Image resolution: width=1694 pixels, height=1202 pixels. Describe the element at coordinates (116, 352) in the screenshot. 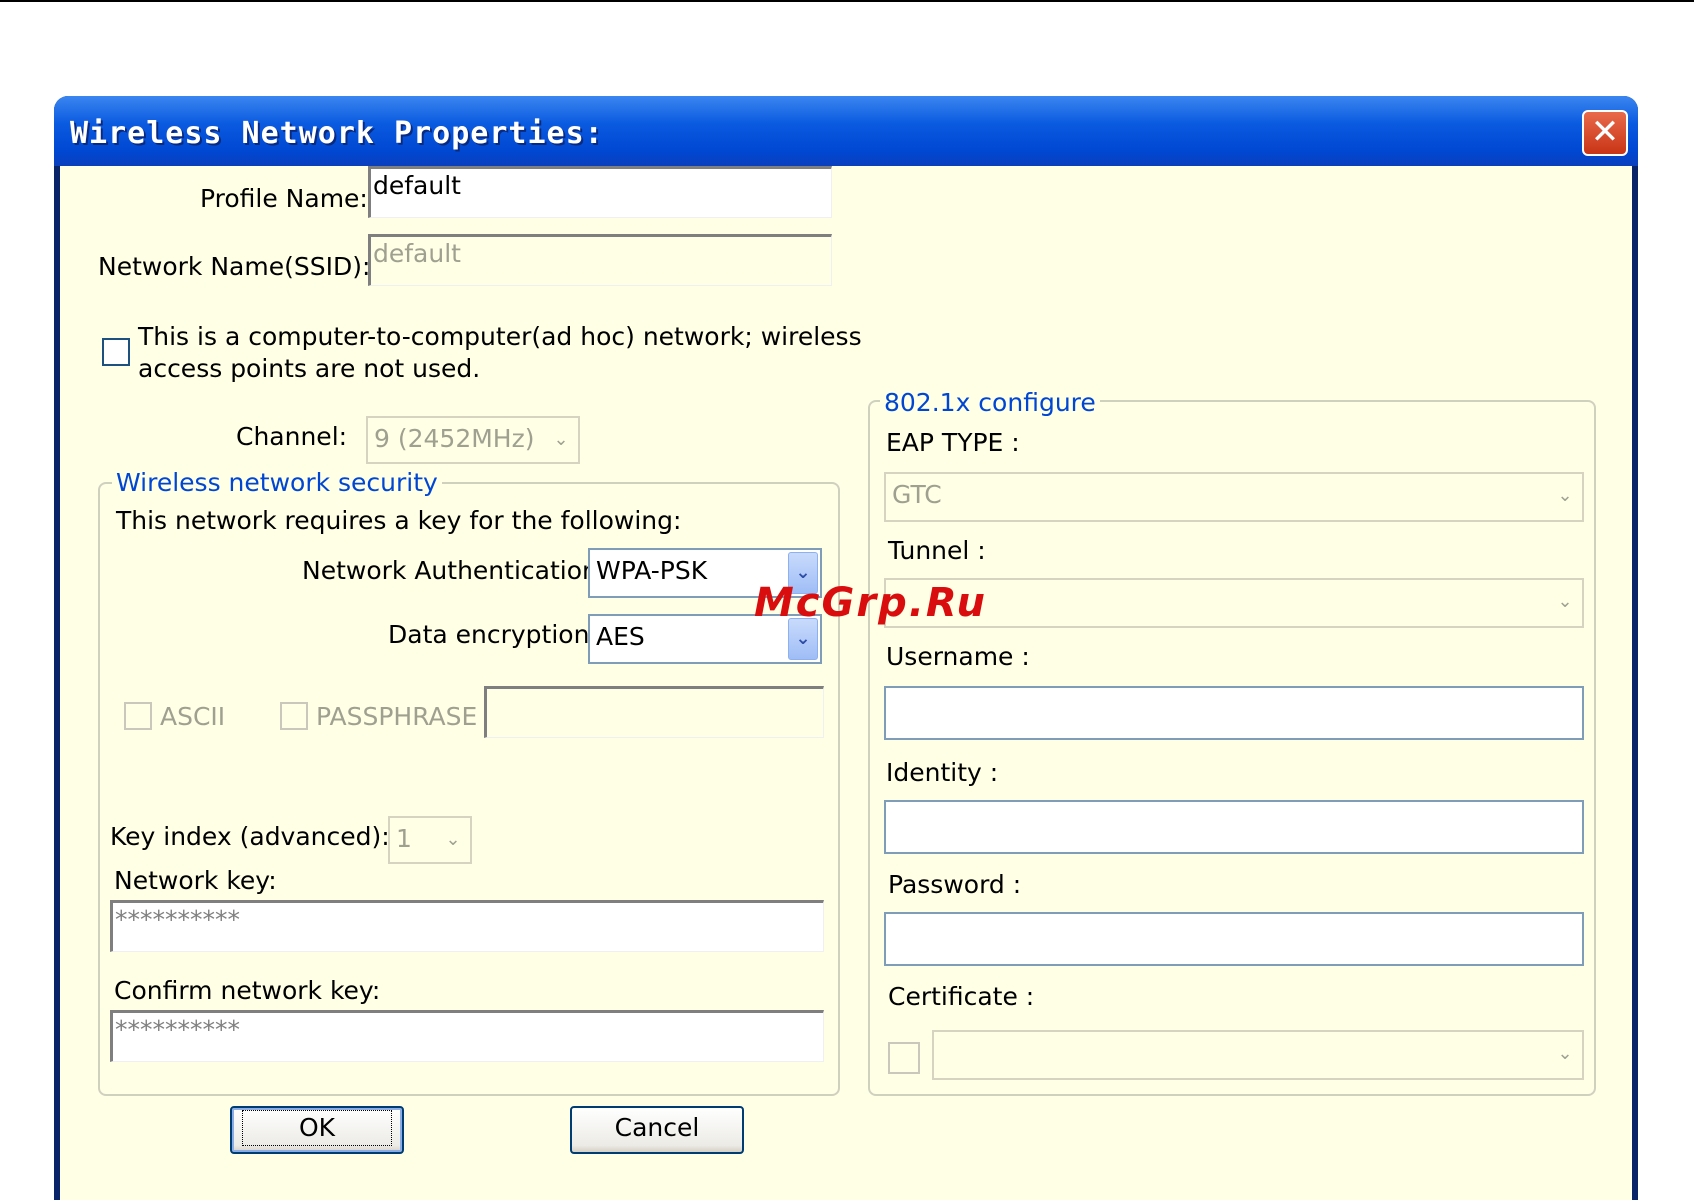

I see `adhoc-checkbox` at that location.